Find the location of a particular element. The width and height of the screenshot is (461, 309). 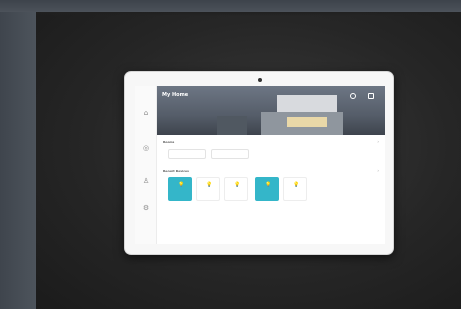

weather-icon is located at coordinates (353, 96).